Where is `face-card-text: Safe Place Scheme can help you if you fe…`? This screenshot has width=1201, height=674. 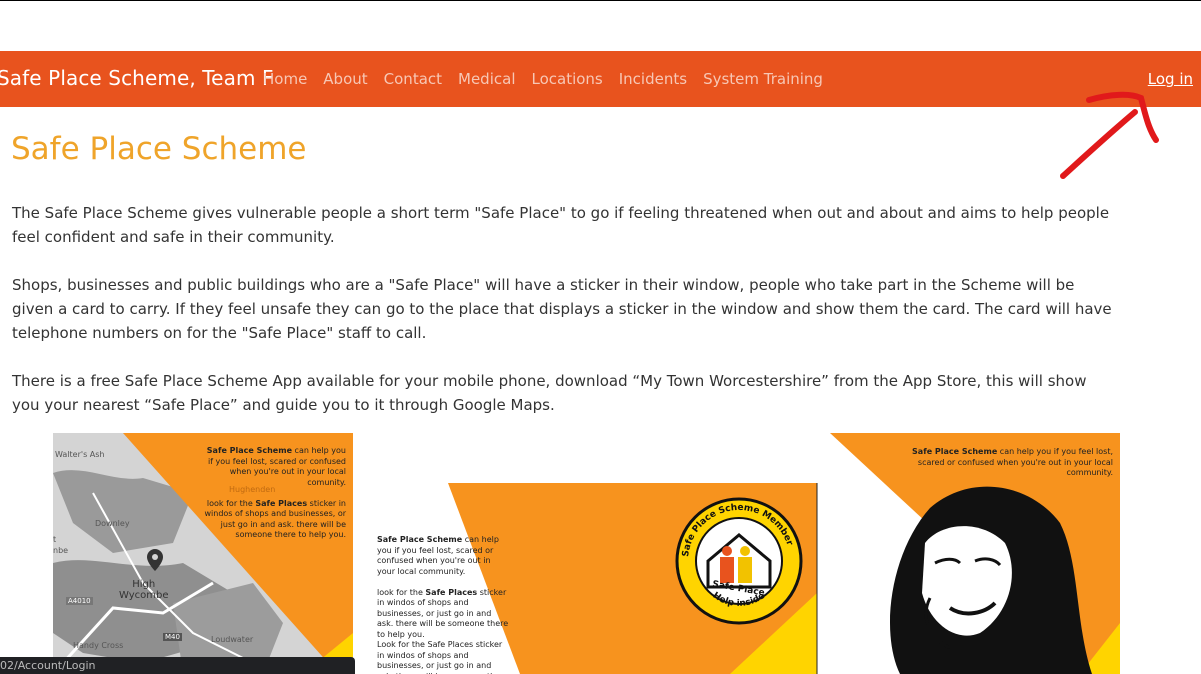 face-card-text: Safe Place Scheme can help you if you fe… is located at coordinates (1012, 462).